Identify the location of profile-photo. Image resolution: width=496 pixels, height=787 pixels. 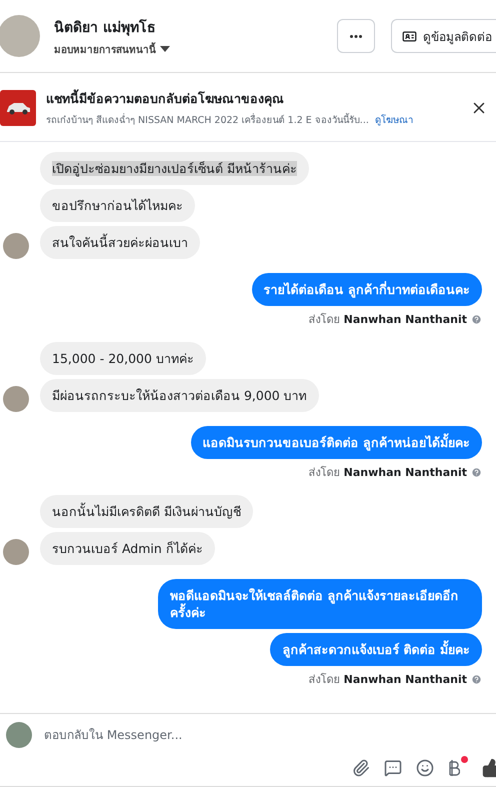
(20, 36).